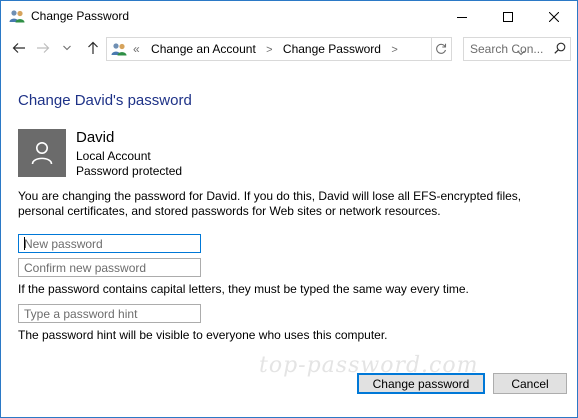 Image resolution: width=578 pixels, height=418 pixels. Describe the element at coordinates (421, 383) in the screenshot. I see `change-password-button: Change password` at that location.